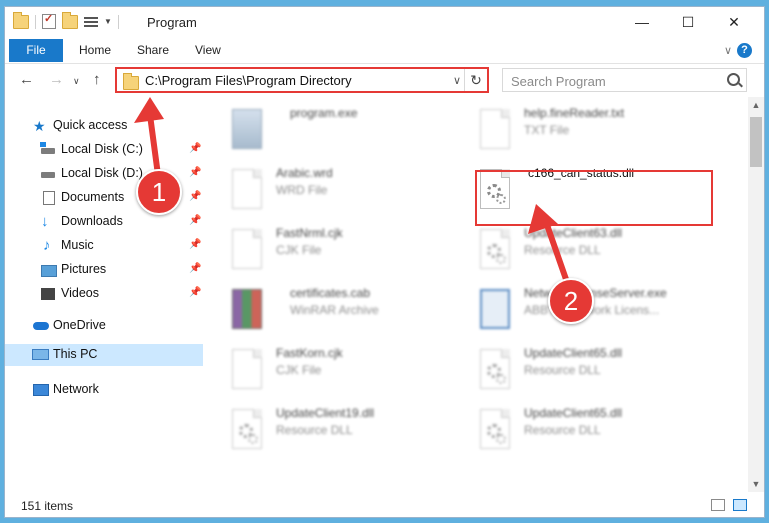 The image size is (769, 523). I want to click on ribbon-tabs: File Home Share View ∨ ?, so click(384, 51).